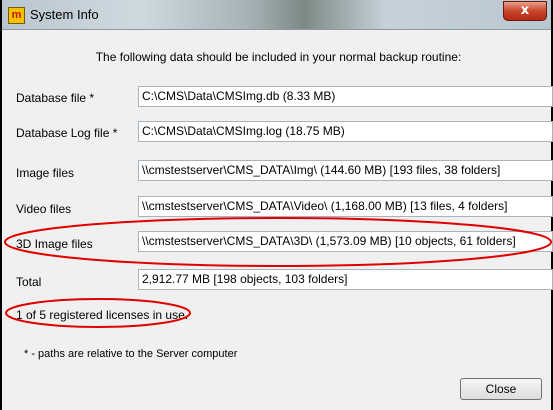 The height and width of the screenshot is (410, 553). Describe the element at coordinates (54, 244) in the screenshot. I see `label-3d-image-files: 3D Image files` at that location.